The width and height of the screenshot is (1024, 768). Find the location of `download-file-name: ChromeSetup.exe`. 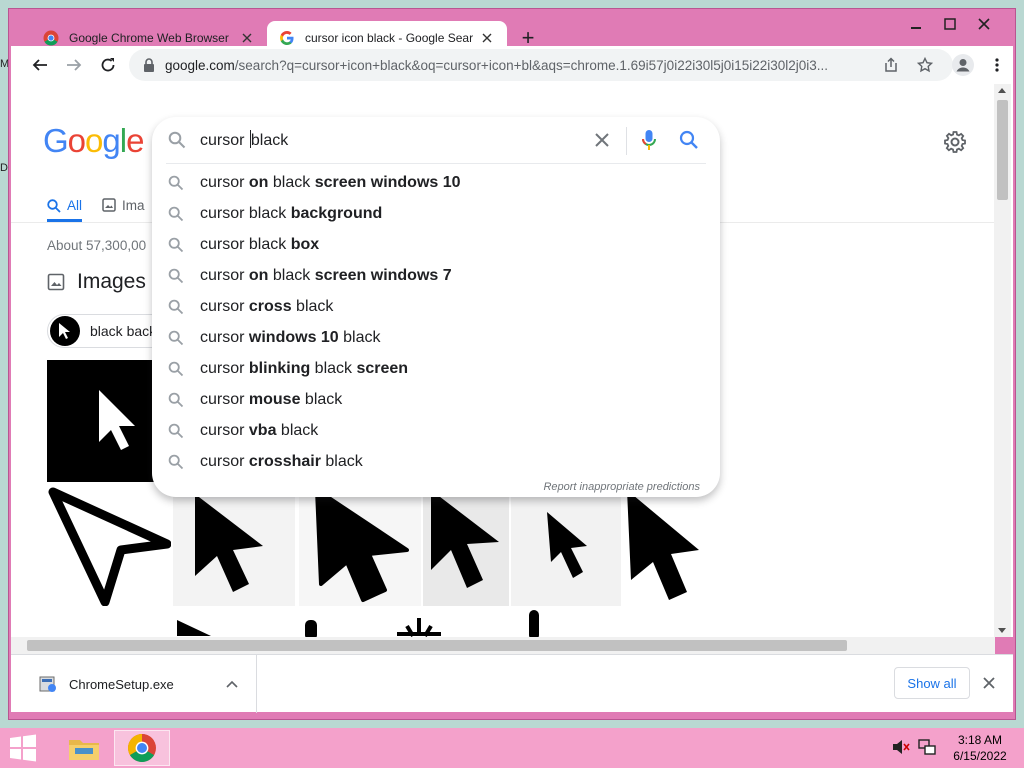

download-file-name: ChromeSetup.exe is located at coordinates (121, 684).